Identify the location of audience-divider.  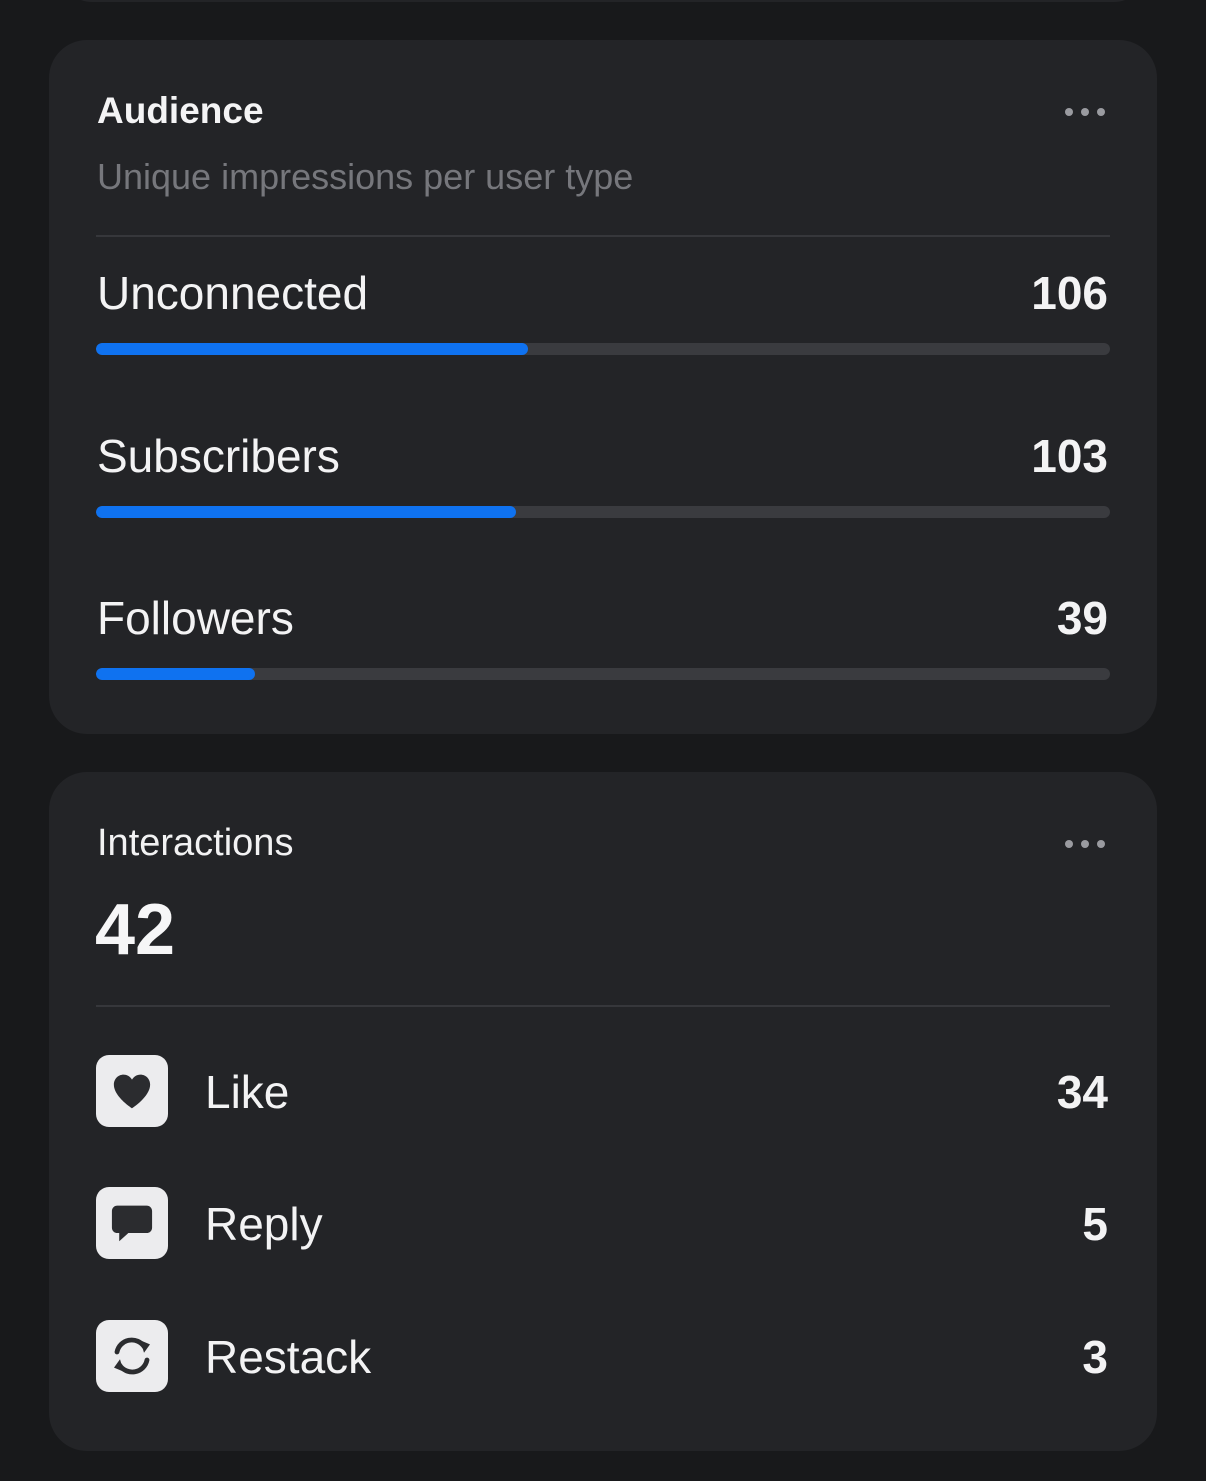
(603, 236).